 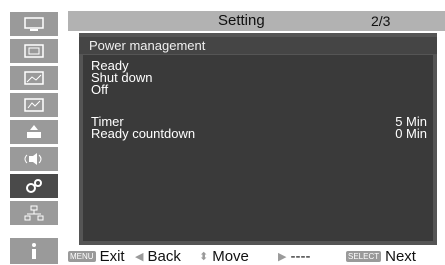 What do you see at coordinates (99, 89) in the screenshot?
I see `option-off: Off` at bounding box center [99, 89].